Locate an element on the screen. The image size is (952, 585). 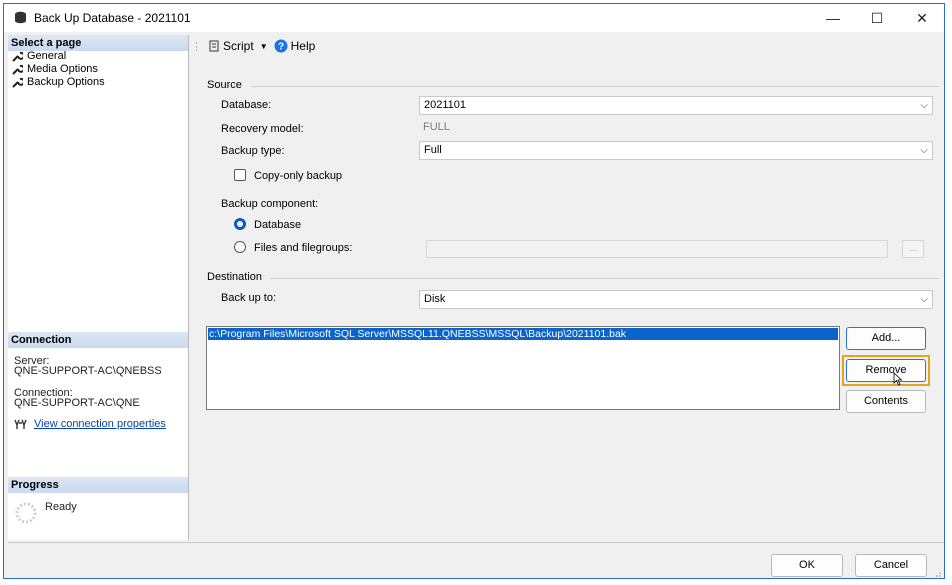
source-group-title: Source is located at coordinates (224, 85).